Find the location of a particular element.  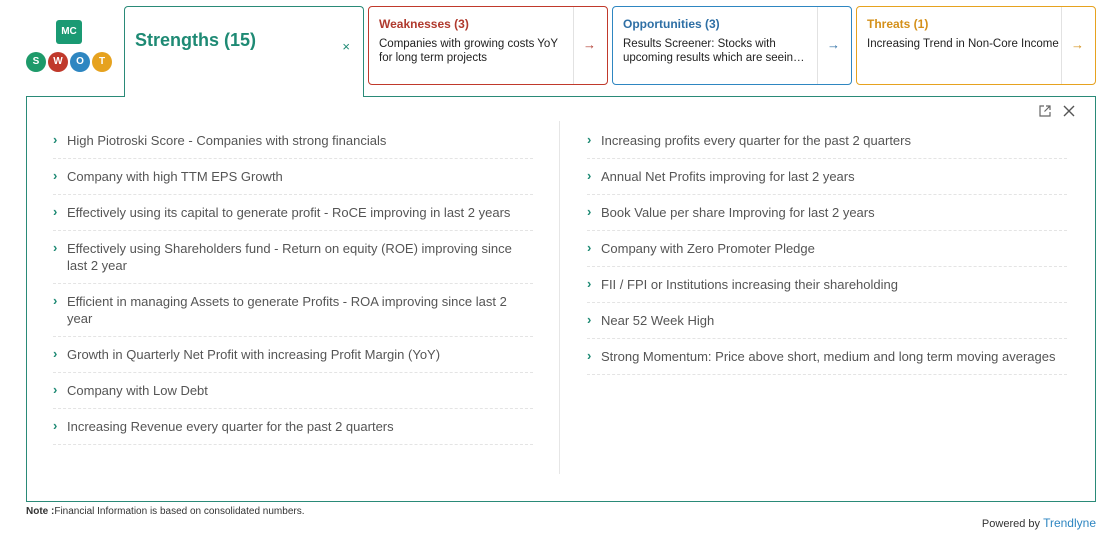

external-link-icon is located at coordinates (1047, 112).